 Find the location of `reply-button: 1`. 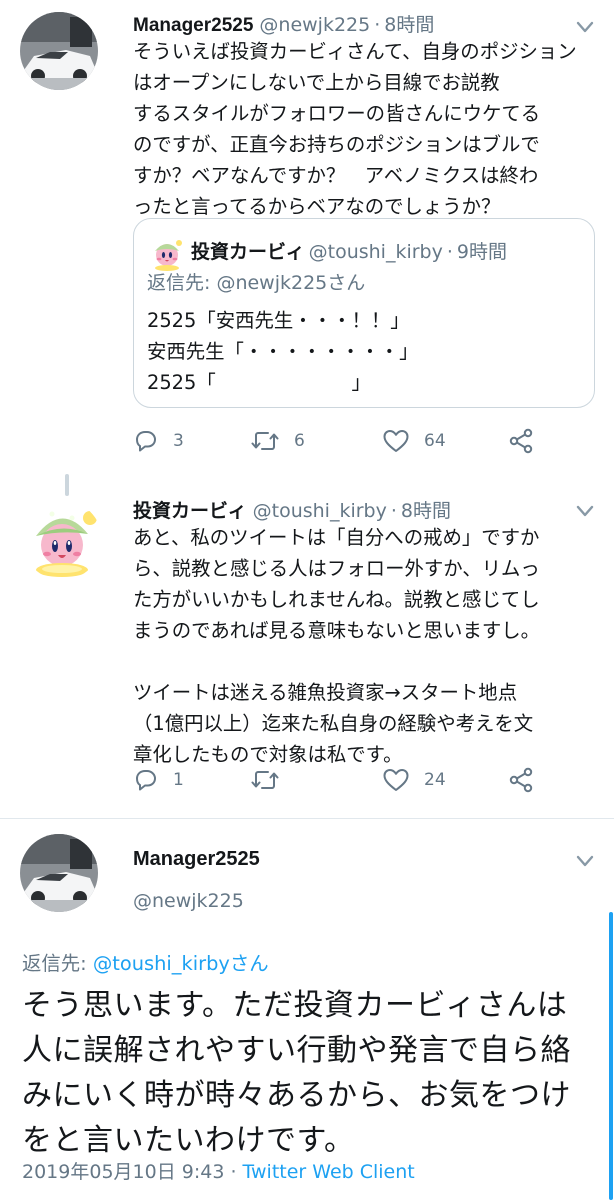

reply-button: 1 is located at coordinates (158, 780).